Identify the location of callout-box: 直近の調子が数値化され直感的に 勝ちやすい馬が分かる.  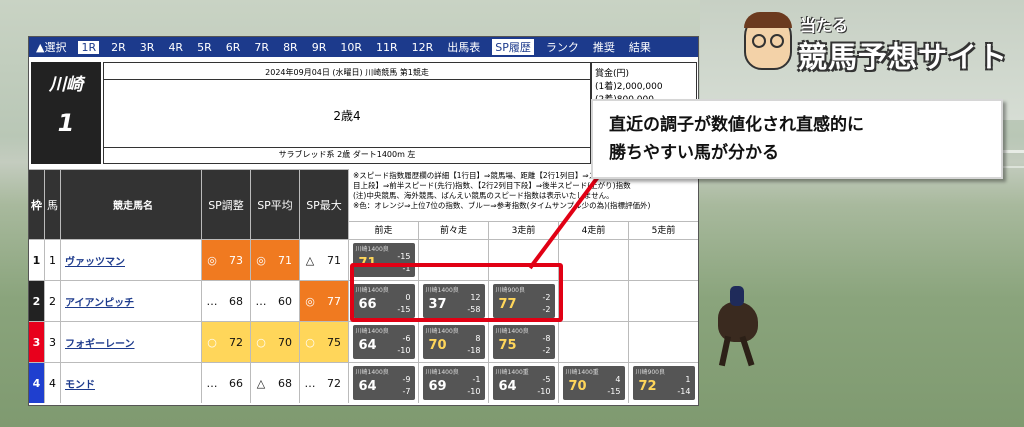
(797, 139).